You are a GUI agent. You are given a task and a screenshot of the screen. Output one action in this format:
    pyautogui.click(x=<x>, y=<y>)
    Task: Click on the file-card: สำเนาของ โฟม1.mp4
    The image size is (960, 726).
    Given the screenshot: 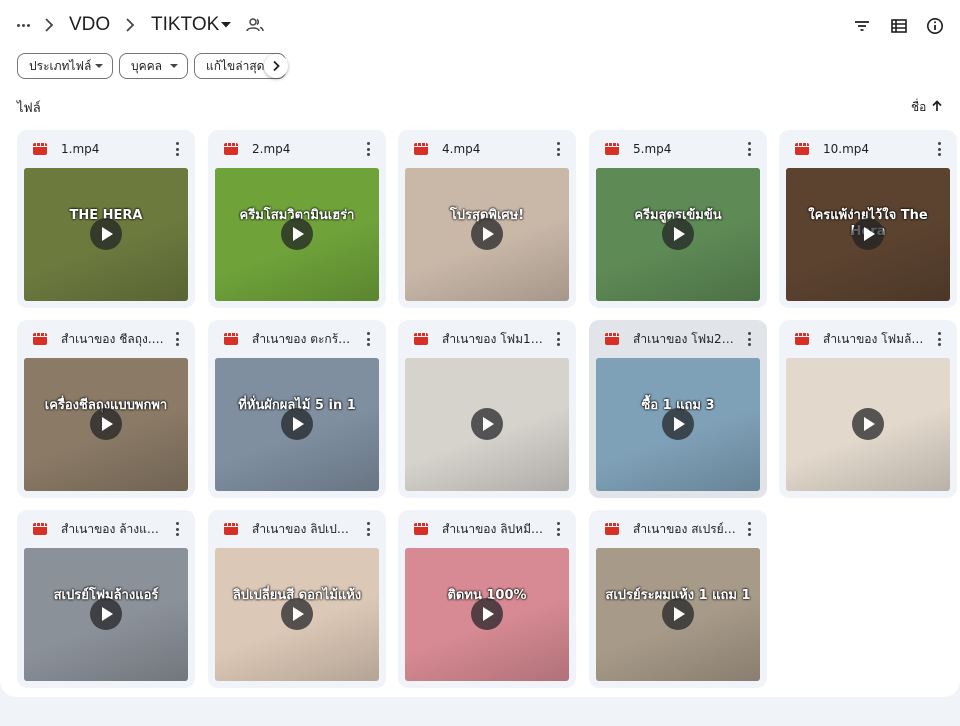 What is the action you would take?
    pyautogui.click(x=487, y=409)
    